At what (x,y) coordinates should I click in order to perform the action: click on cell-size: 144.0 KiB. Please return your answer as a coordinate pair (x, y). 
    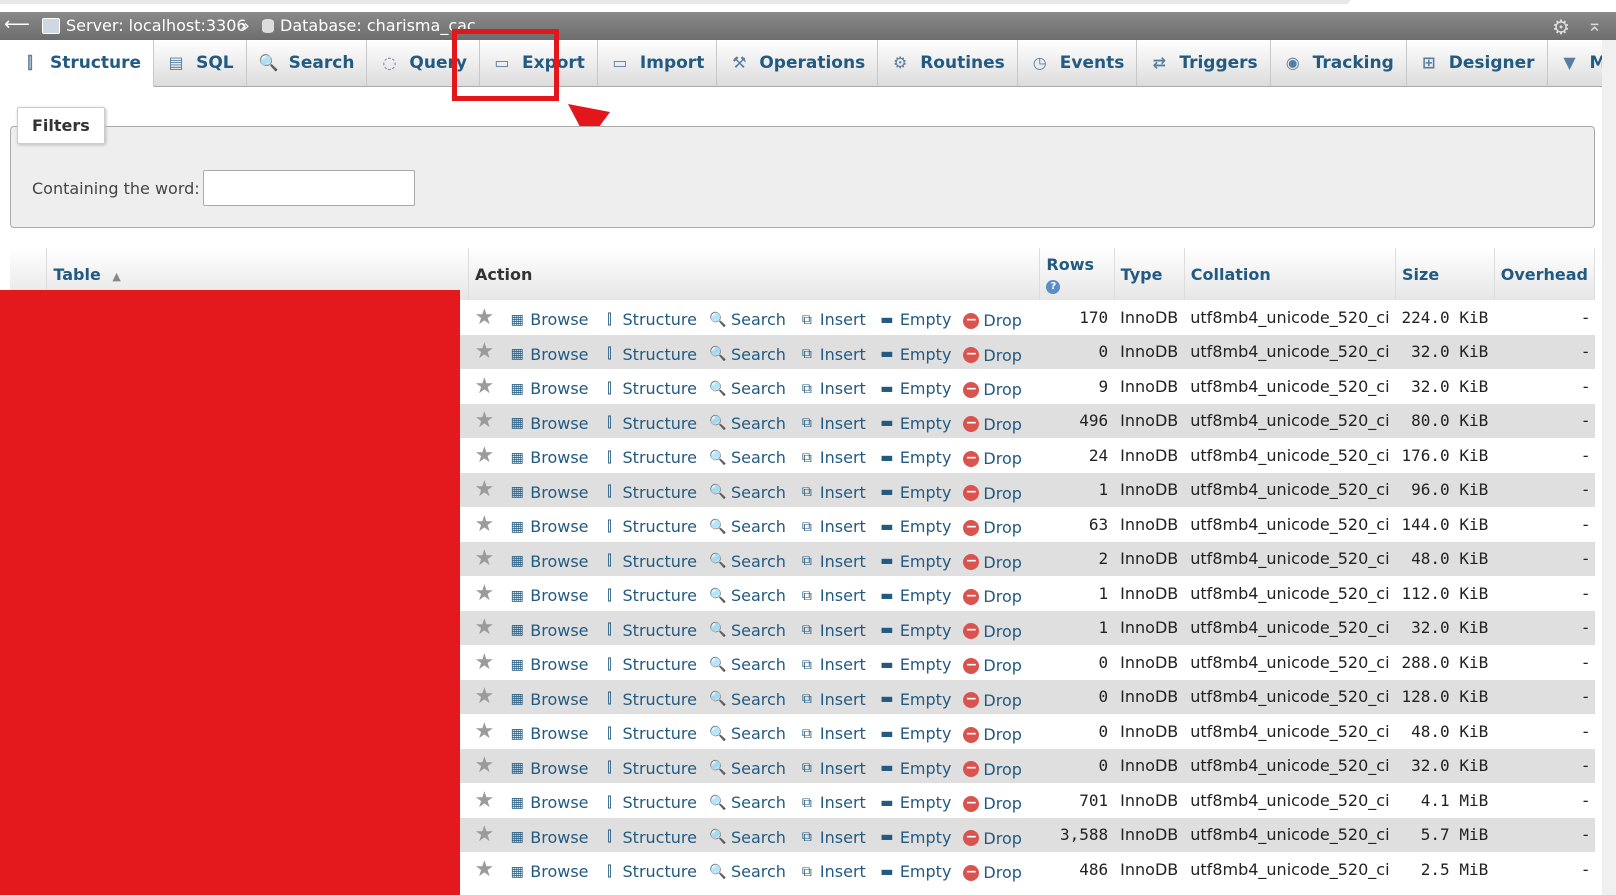
    Looking at the image, I should click on (1445, 524).